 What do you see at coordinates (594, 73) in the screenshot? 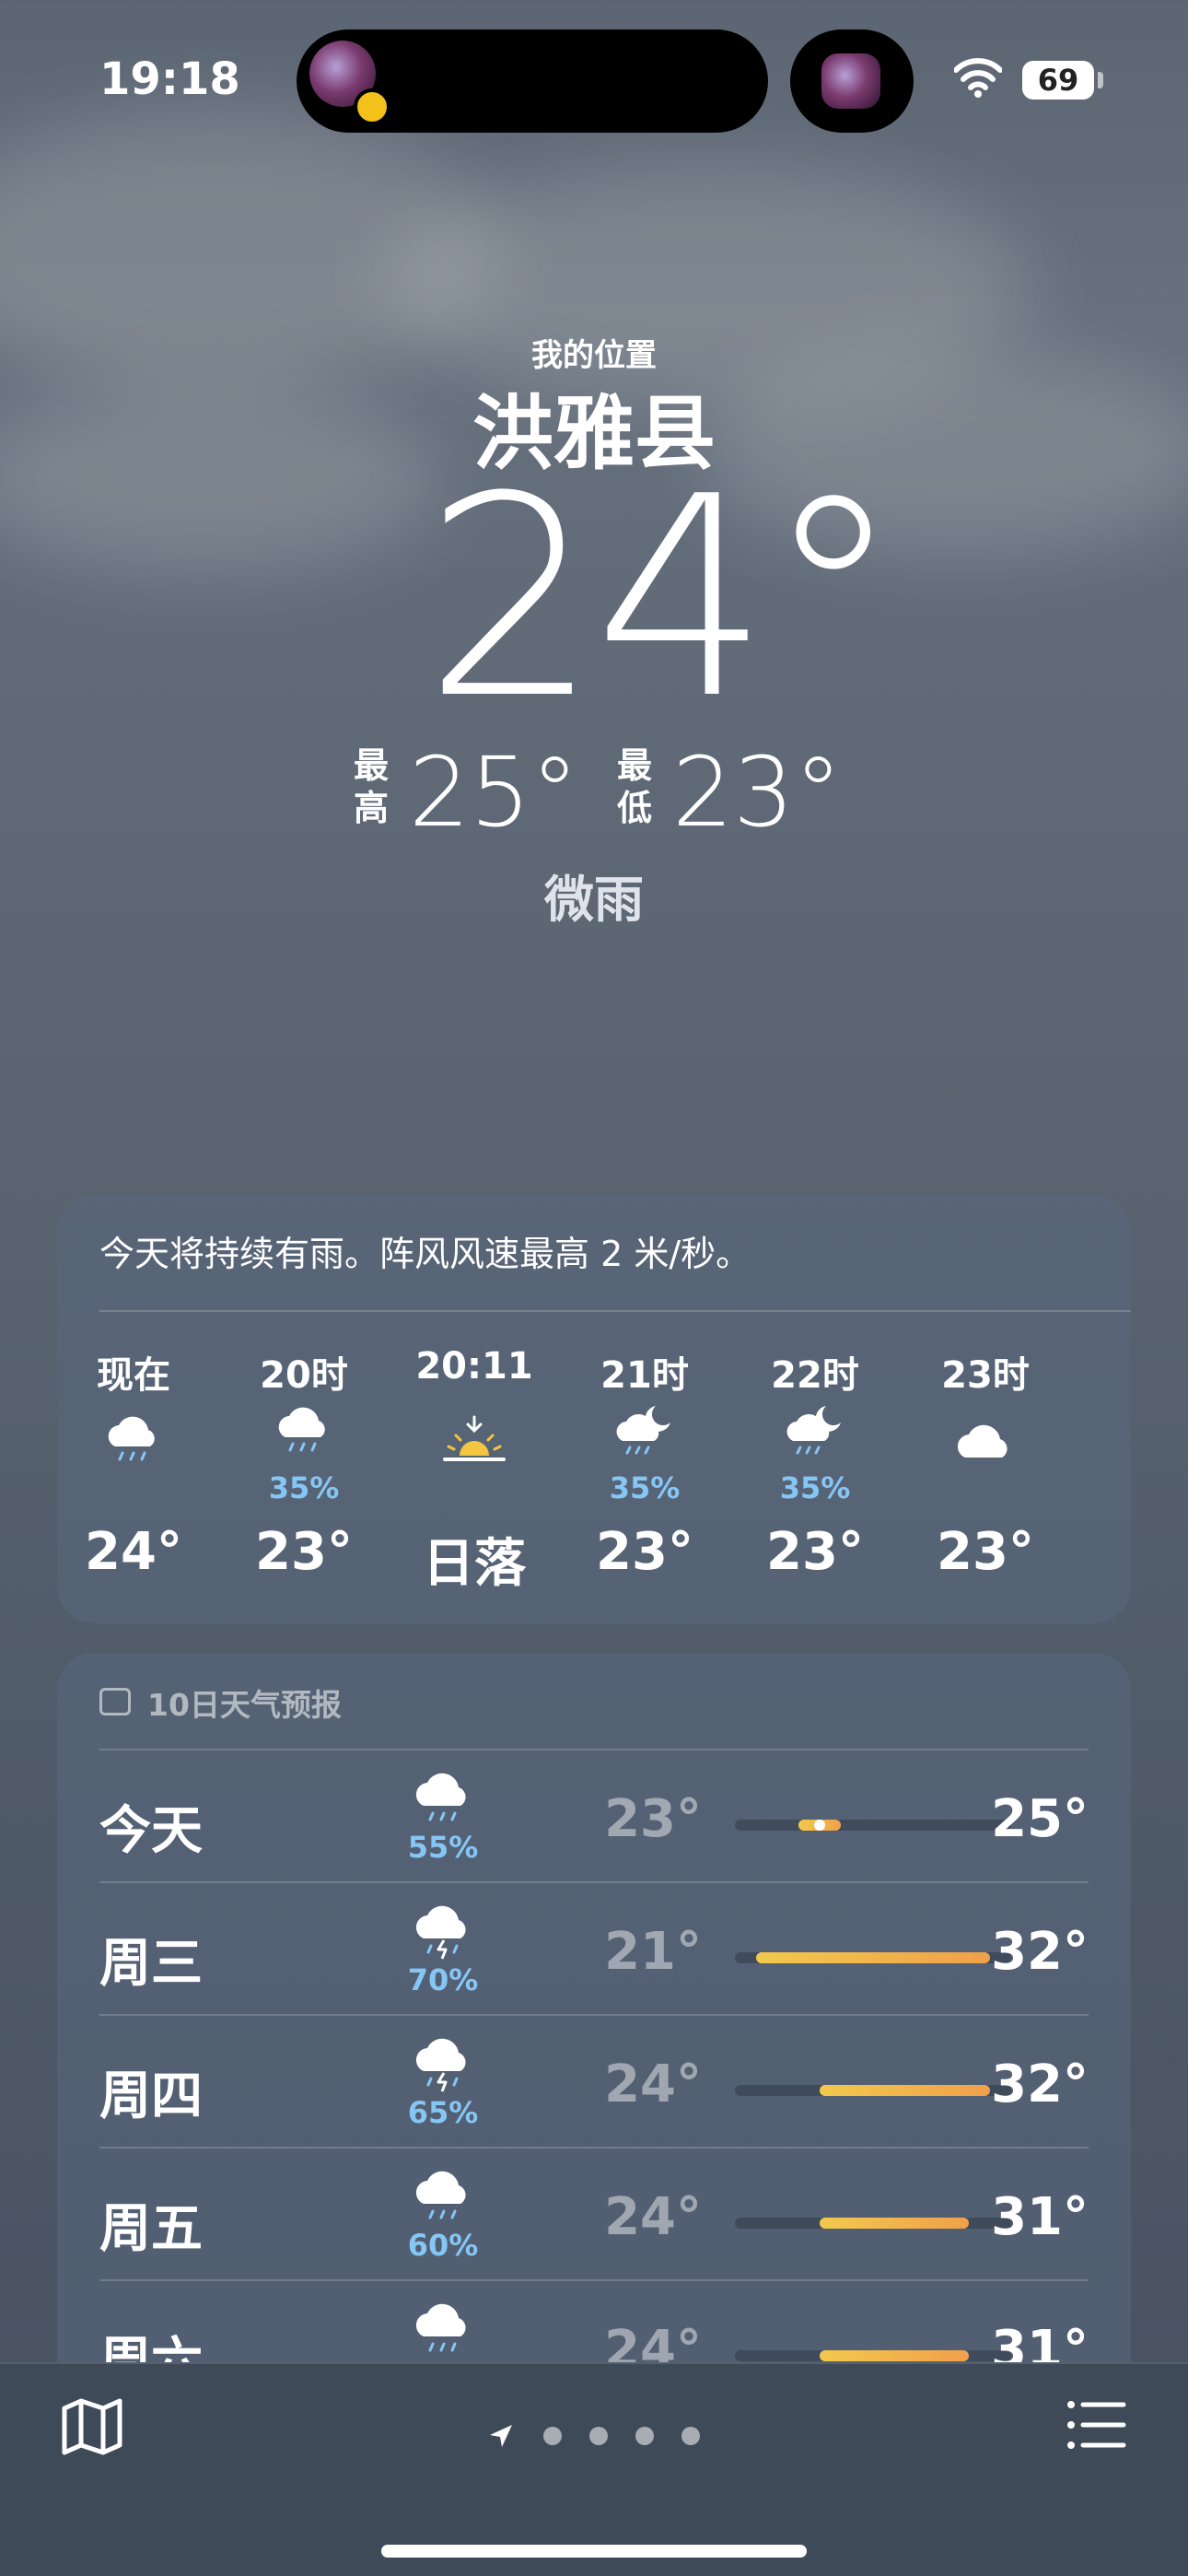
I see `status-bar: 19:18 69` at bounding box center [594, 73].